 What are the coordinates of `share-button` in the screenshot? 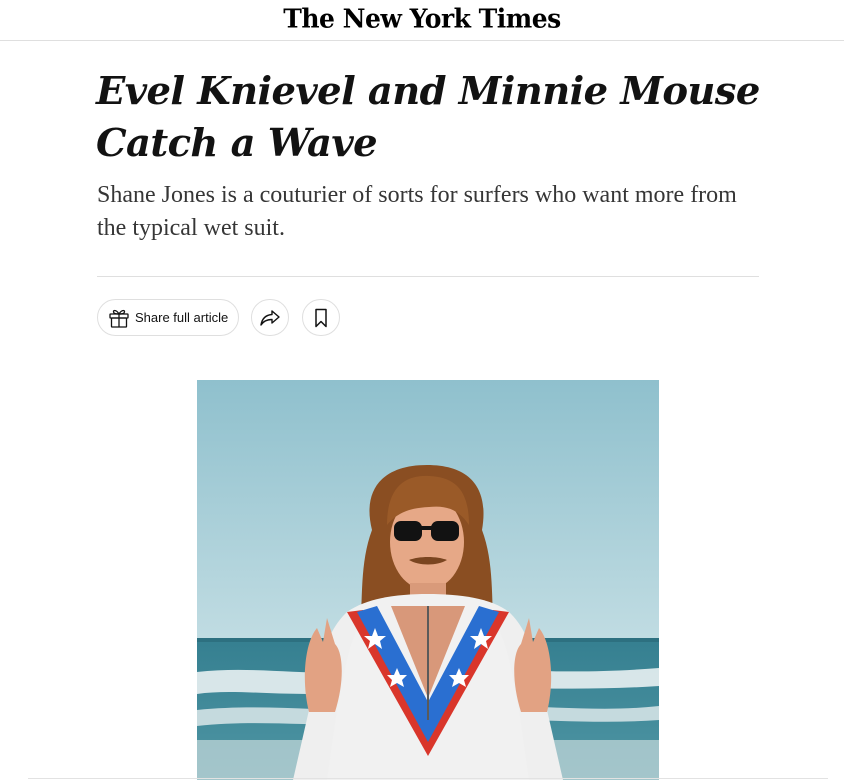 It's located at (270, 317).